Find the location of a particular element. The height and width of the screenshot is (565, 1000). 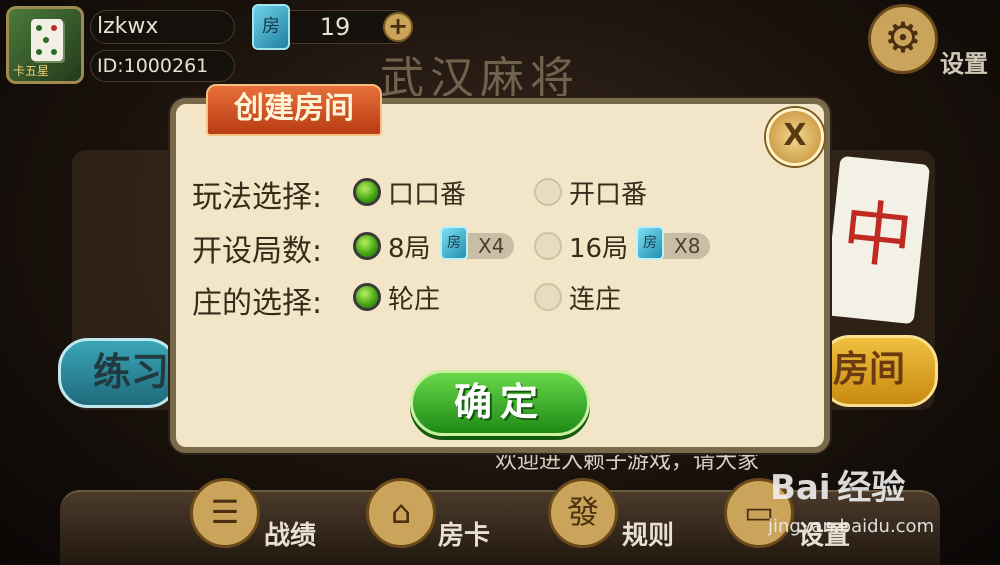

avatar: 卡五星 is located at coordinates (45, 45).